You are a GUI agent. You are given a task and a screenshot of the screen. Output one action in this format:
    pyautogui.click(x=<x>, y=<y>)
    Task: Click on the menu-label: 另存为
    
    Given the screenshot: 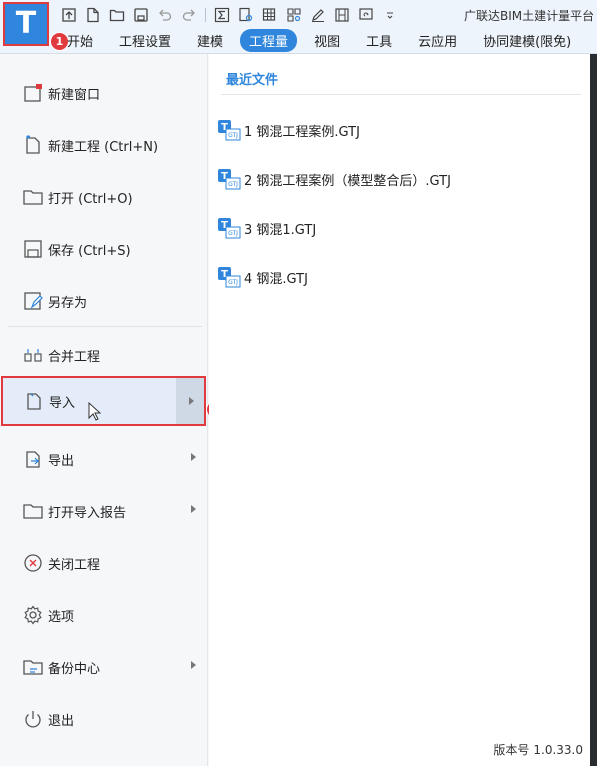 What is the action you would take?
    pyautogui.click(x=68, y=303)
    